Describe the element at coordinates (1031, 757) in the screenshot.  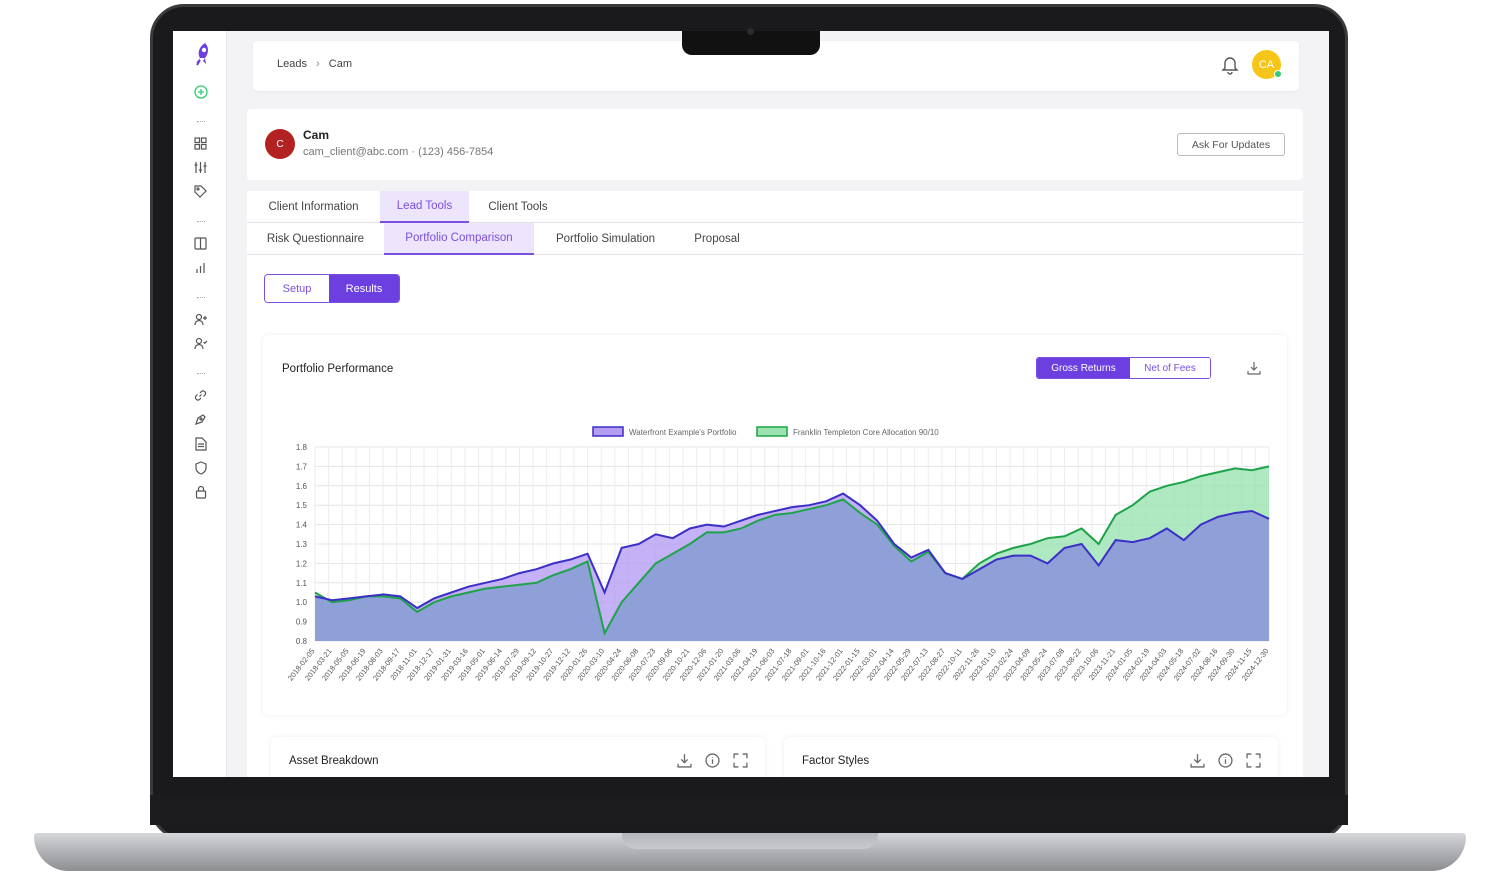
I see `factor-styles-card: Factor Styles` at that location.